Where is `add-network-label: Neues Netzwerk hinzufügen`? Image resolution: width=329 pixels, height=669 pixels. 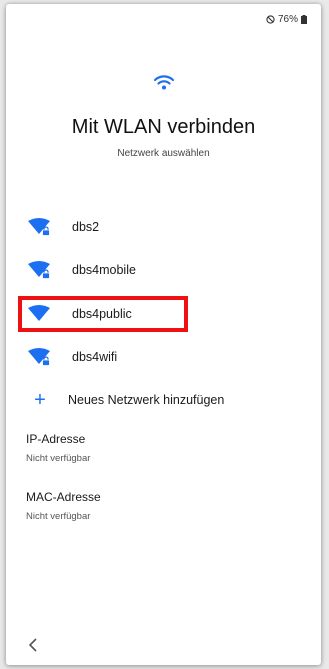 add-network-label: Neues Netzwerk hinzufügen is located at coordinates (146, 400).